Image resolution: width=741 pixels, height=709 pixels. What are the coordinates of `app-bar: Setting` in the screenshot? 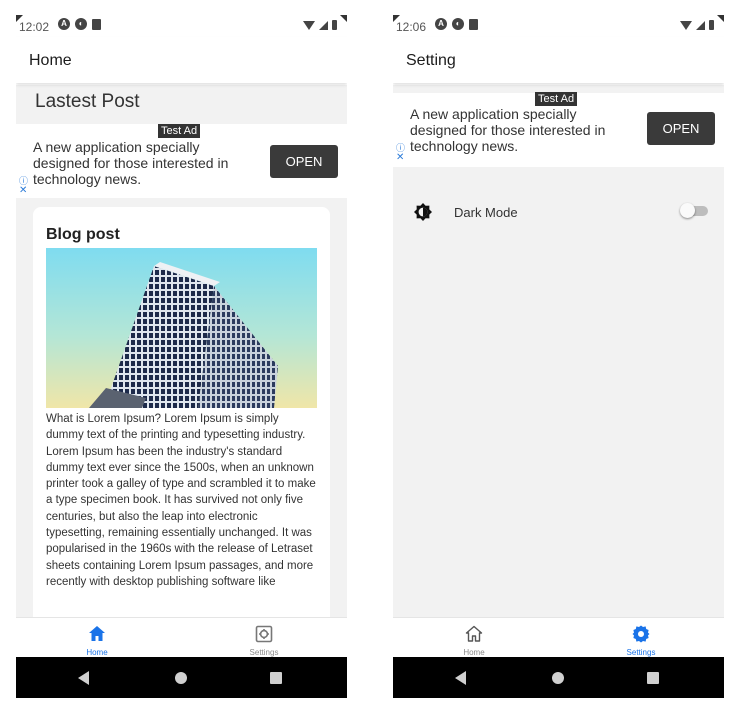 It's located at (558, 60).